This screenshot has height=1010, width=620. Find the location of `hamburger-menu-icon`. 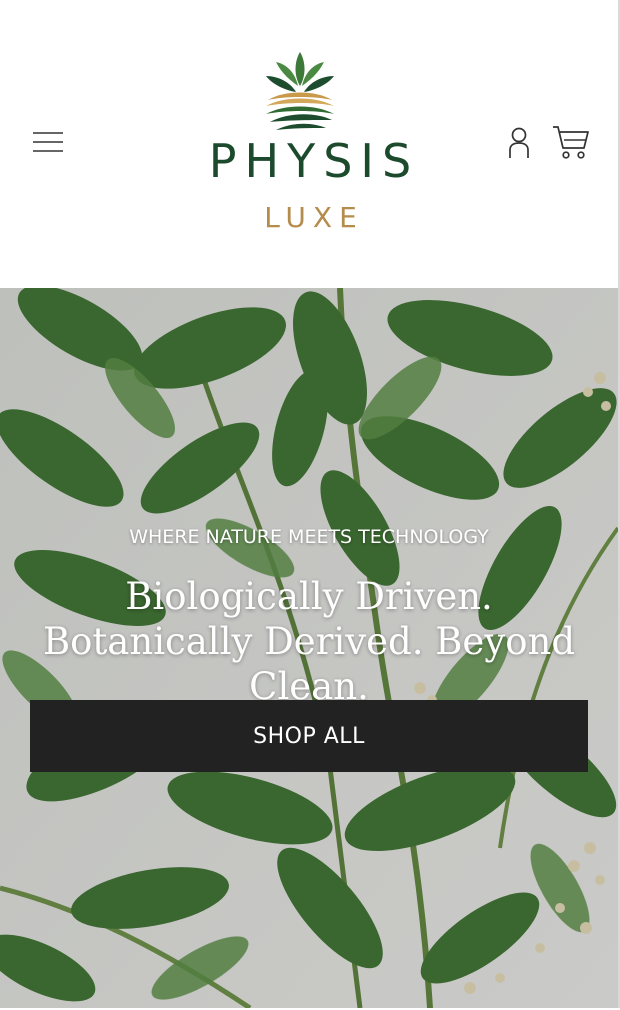

hamburger-menu-icon is located at coordinates (48, 142).